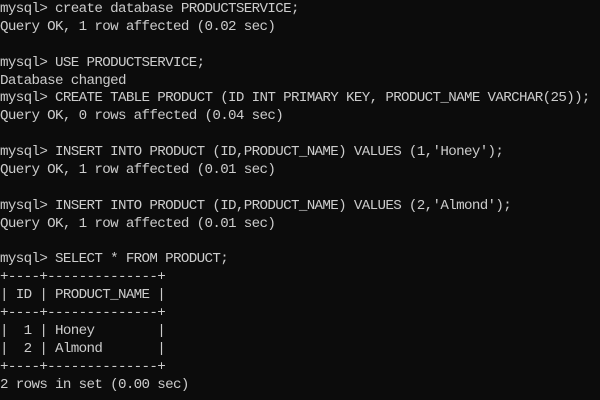 The height and width of the screenshot is (400, 600). What do you see at coordinates (114, 259) in the screenshot?
I see `command-line: mysql> SELECT * FROM PRODUCT;` at bounding box center [114, 259].